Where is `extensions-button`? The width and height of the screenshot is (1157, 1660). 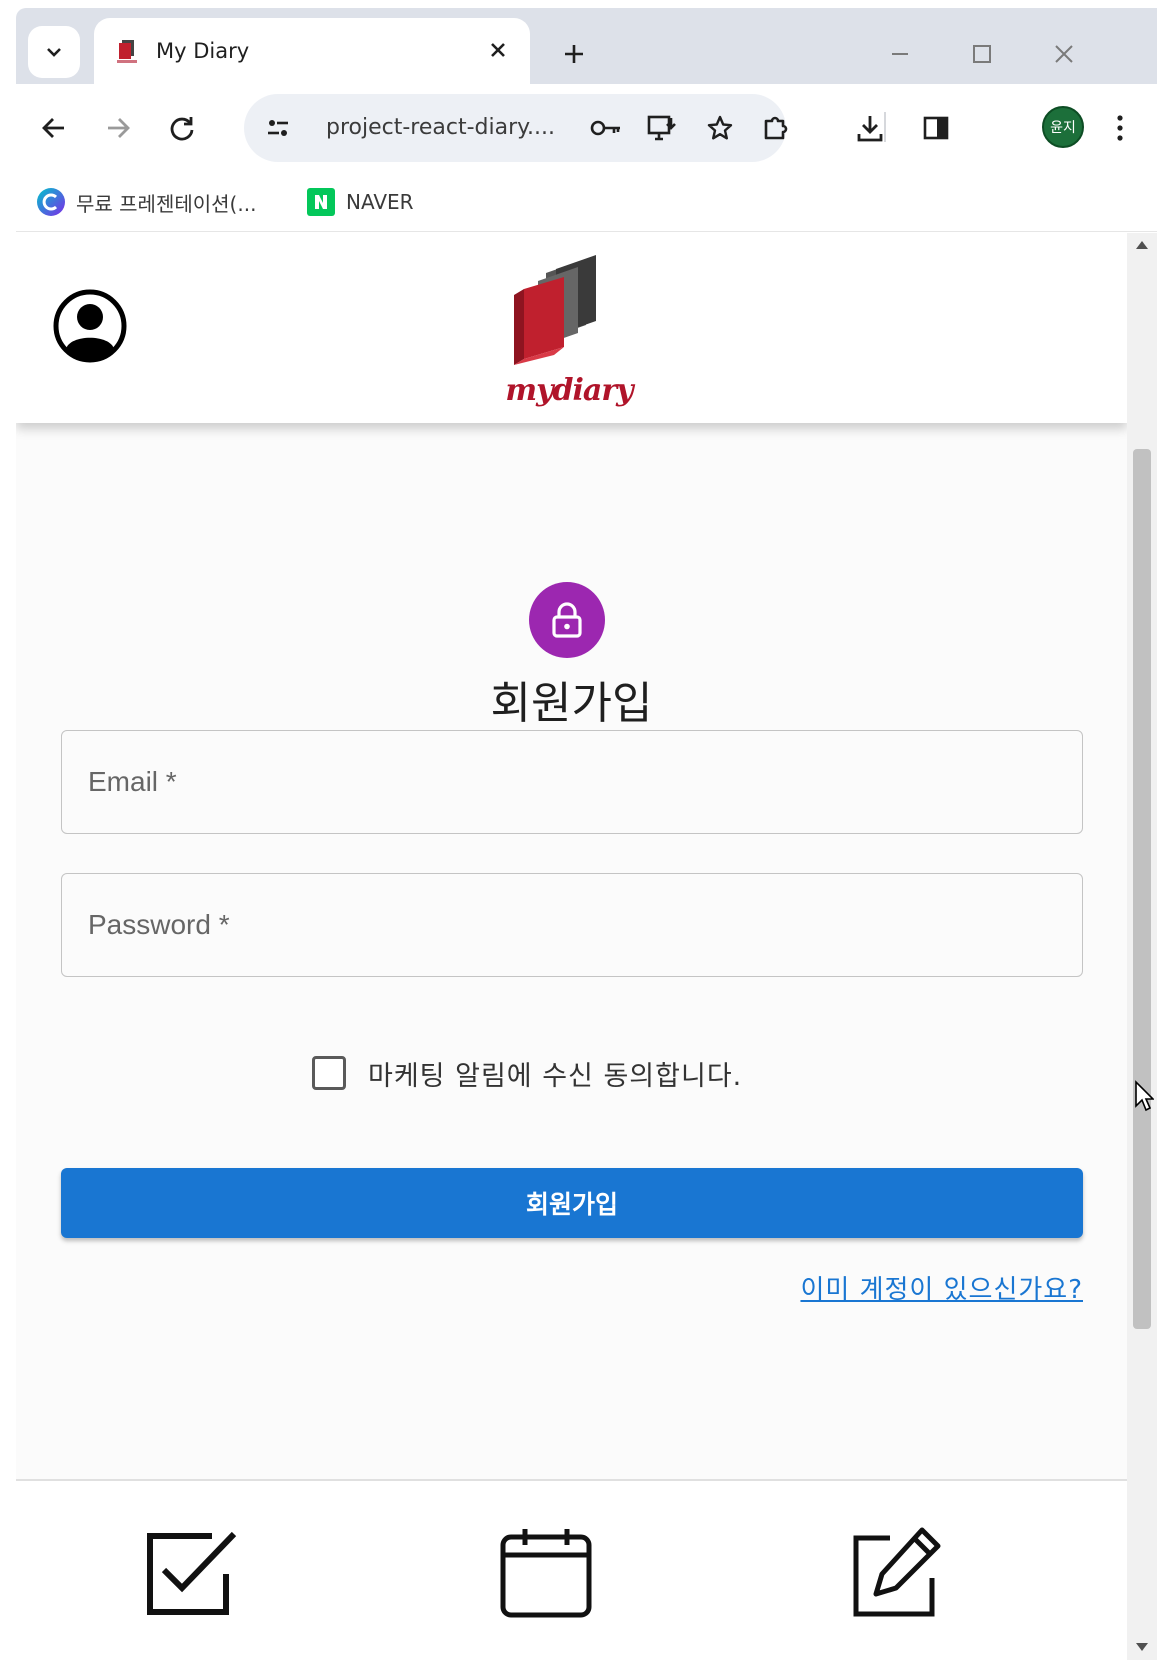
extensions-button is located at coordinates (776, 128).